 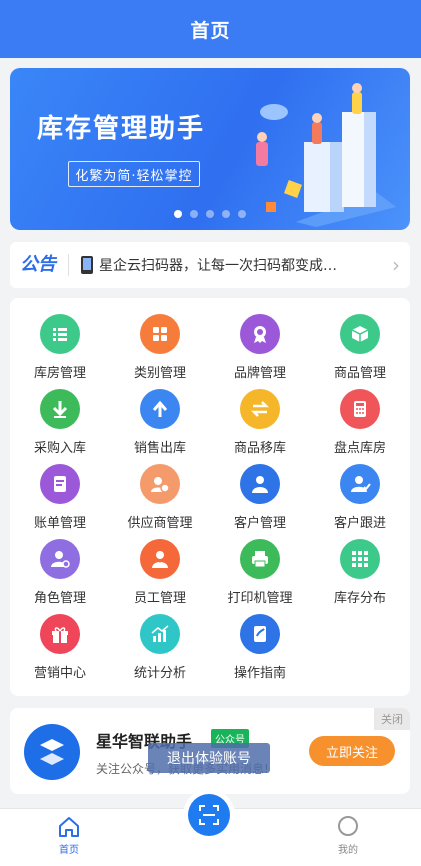 What do you see at coordinates (260, 409) in the screenshot?
I see `swap-icon` at bounding box center [260, 409].